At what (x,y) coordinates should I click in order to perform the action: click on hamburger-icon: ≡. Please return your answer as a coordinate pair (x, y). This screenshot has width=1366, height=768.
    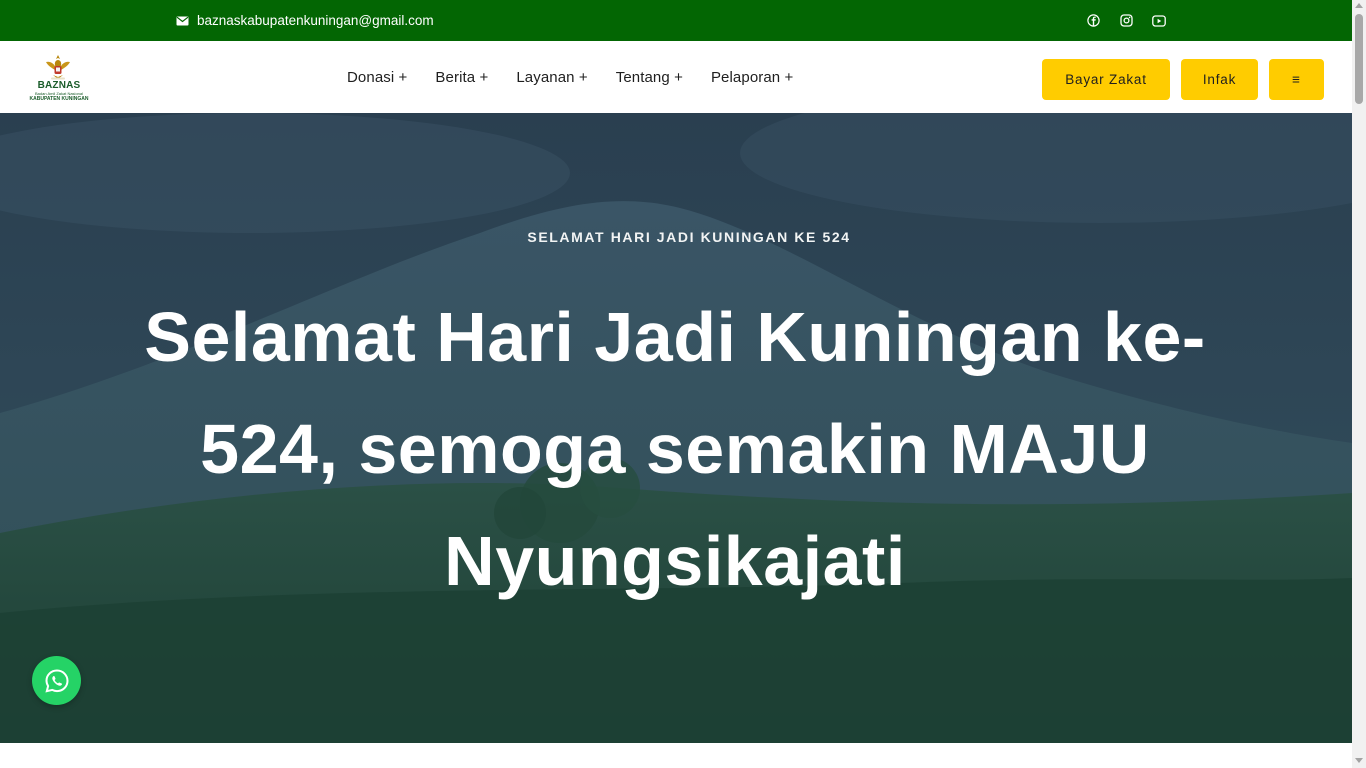
    Looking at the image, I should click on (1296, 79).